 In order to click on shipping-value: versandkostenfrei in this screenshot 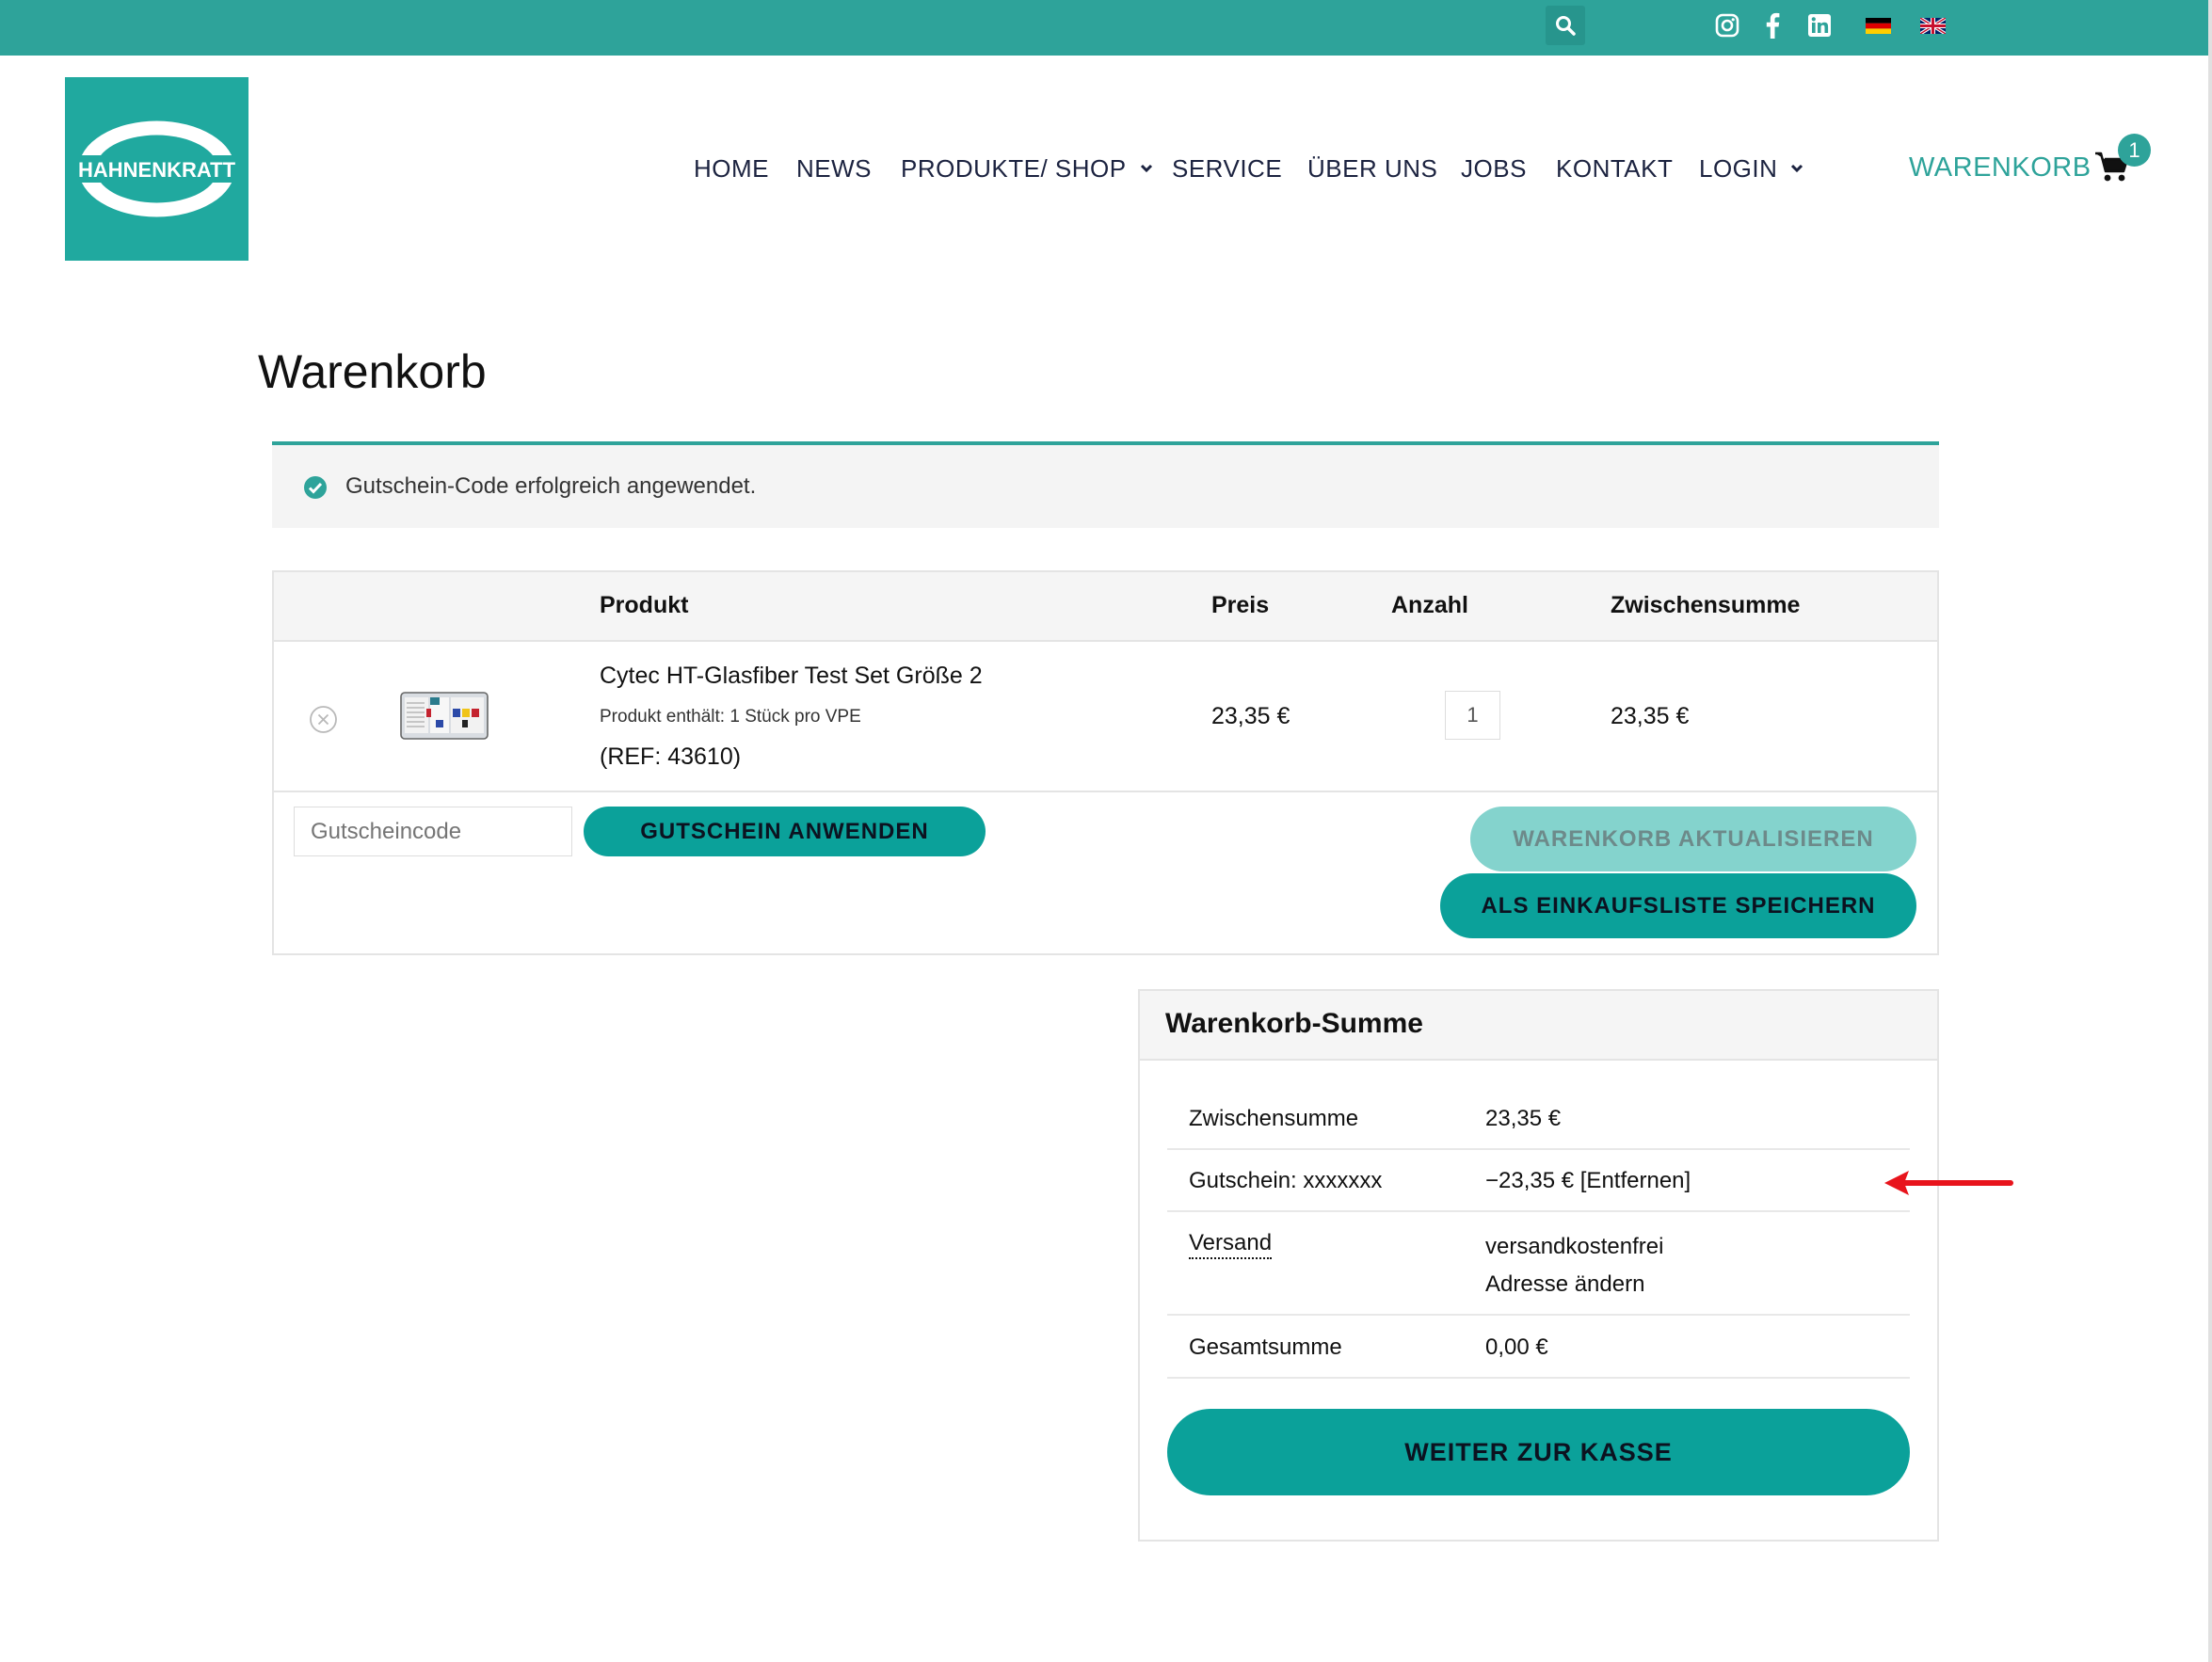, I will do `click(1574, 1246)`.